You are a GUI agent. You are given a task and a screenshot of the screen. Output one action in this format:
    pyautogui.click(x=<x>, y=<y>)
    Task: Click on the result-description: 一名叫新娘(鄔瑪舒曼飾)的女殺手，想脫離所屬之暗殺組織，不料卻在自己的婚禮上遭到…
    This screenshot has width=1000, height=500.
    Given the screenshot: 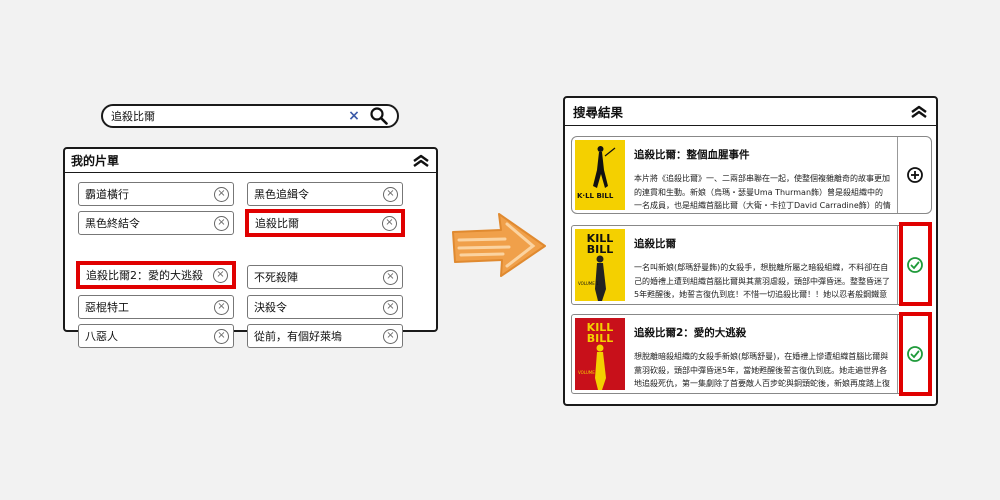 What is the action you would take?
    pyautogui.click(x=762, y=281)
    